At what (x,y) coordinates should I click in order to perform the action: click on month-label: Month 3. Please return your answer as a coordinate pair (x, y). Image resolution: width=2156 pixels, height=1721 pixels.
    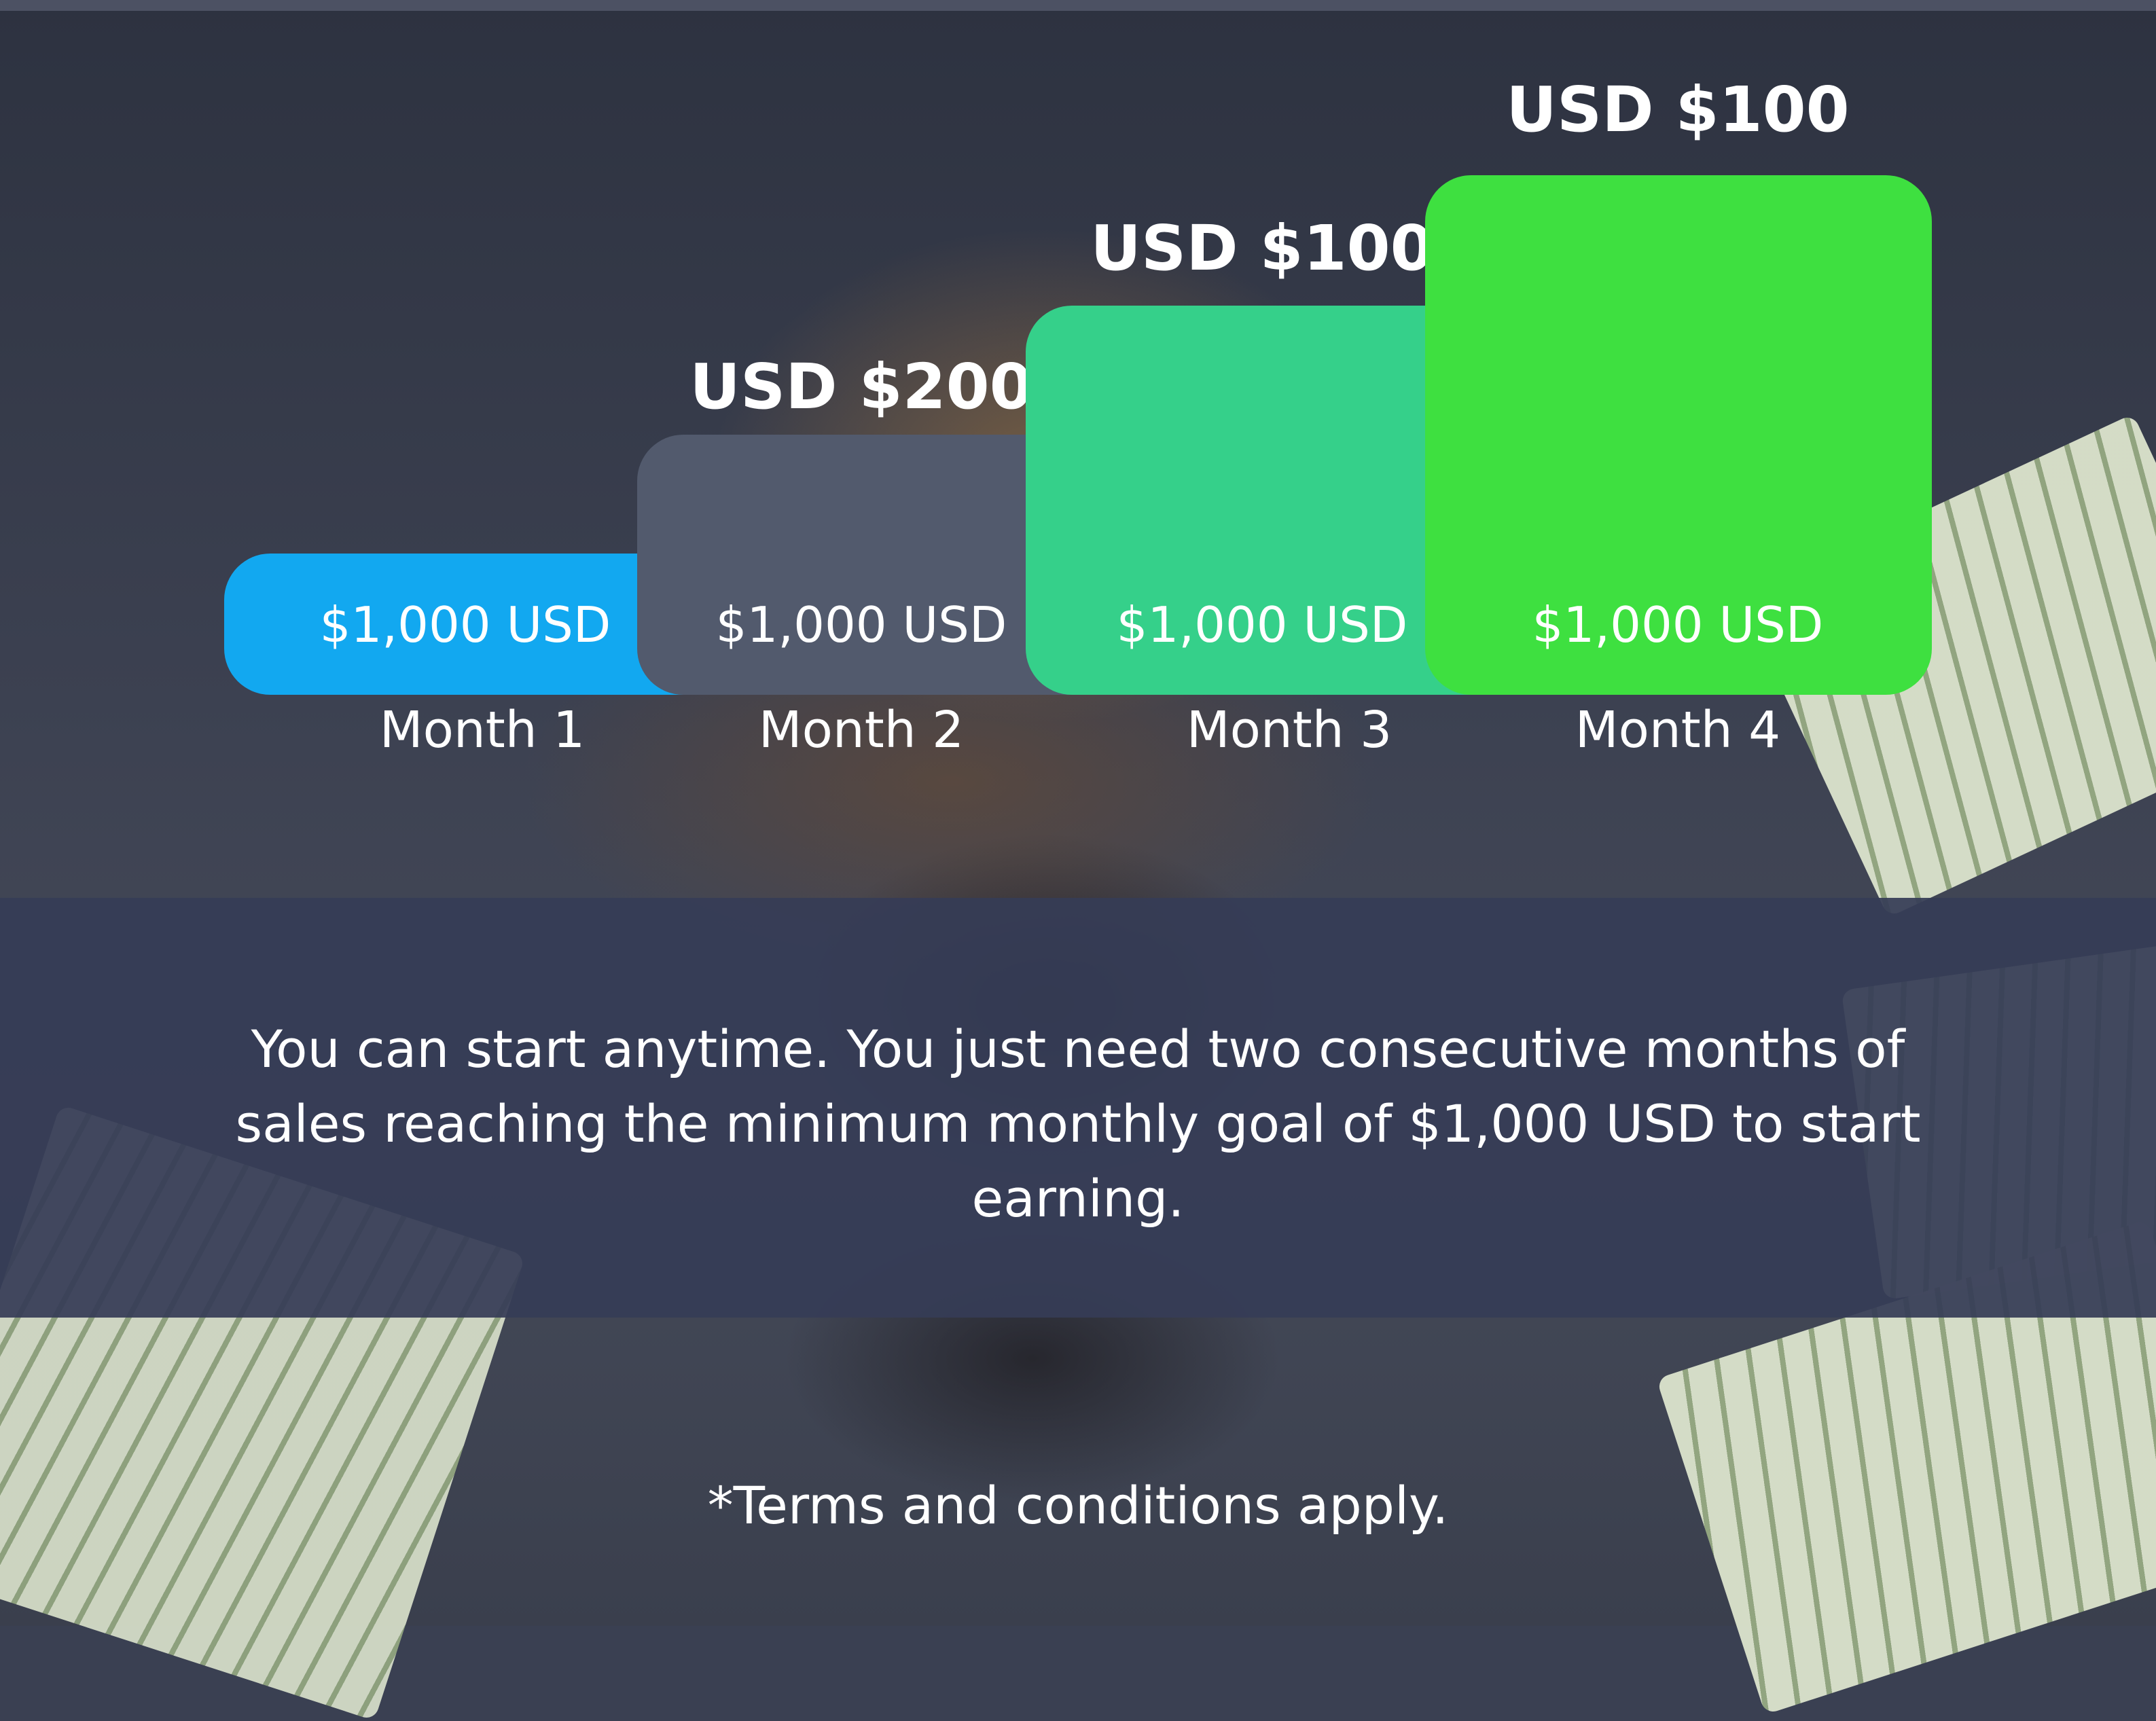
    Looking at the image, I should click on (1289, 730).